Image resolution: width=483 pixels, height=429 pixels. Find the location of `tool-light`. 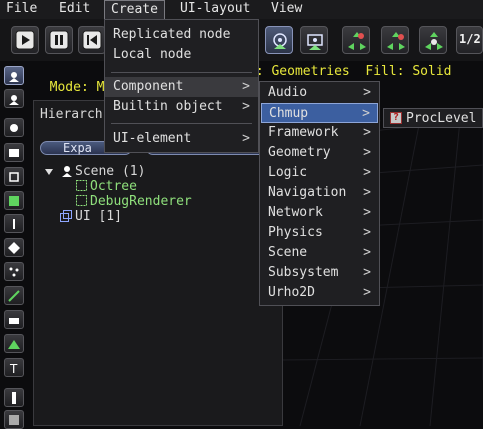

tool-light is located at coordinates (14, 127).